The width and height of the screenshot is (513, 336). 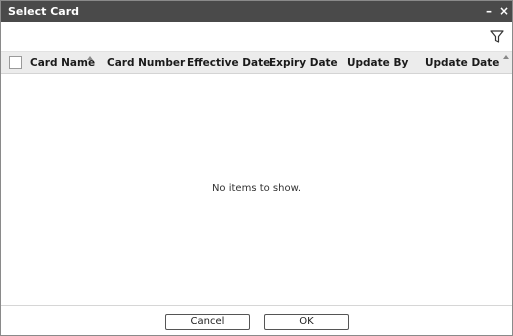 What do you see at coordinates (377, 63) in the screenshot?
I see `column-header-update-by: Update By` at bounding box center [377, 63].